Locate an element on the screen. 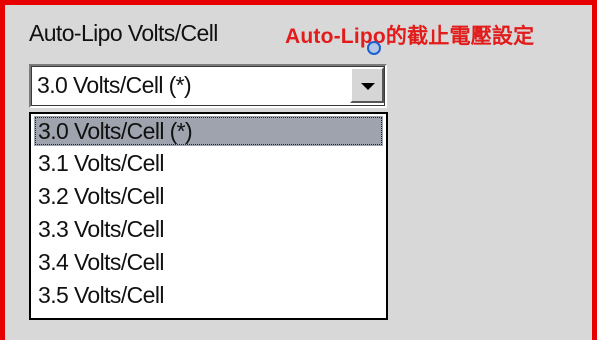  option-3-4-volts: 3.4 Volts/Cell is located at coordinates (208, 262).